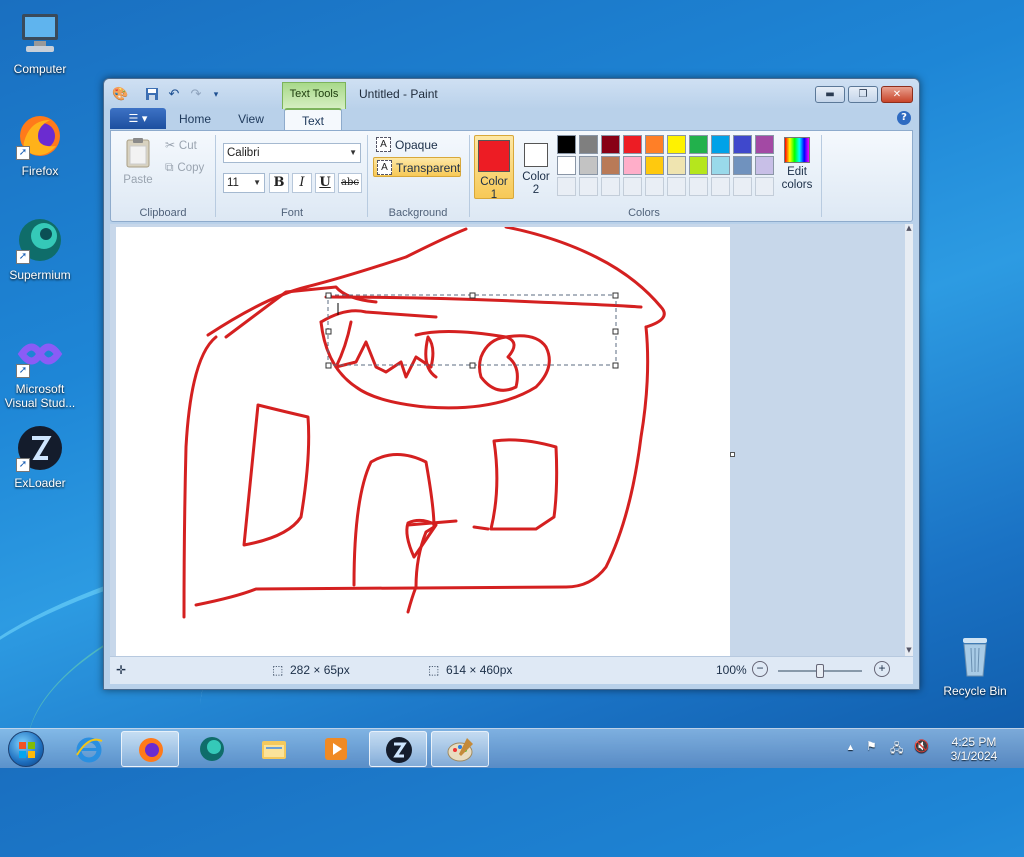 The width and height of the screenshot is (1024, 857). What do you see at coordinates (320, 670) in the screenshot?
I see `selection-size: 282 × 65px` at bounding box center [320, 670].